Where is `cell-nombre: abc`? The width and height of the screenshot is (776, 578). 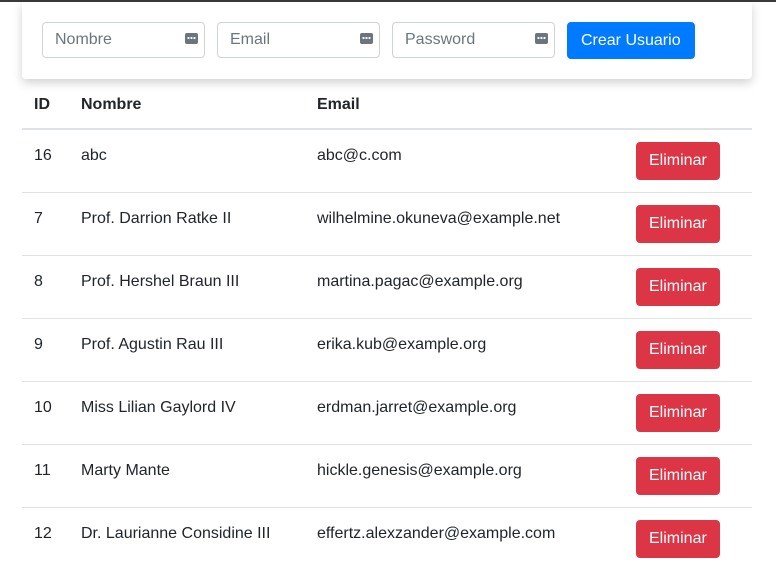 cell-nombre: abc is located at coordinates (187, 160).